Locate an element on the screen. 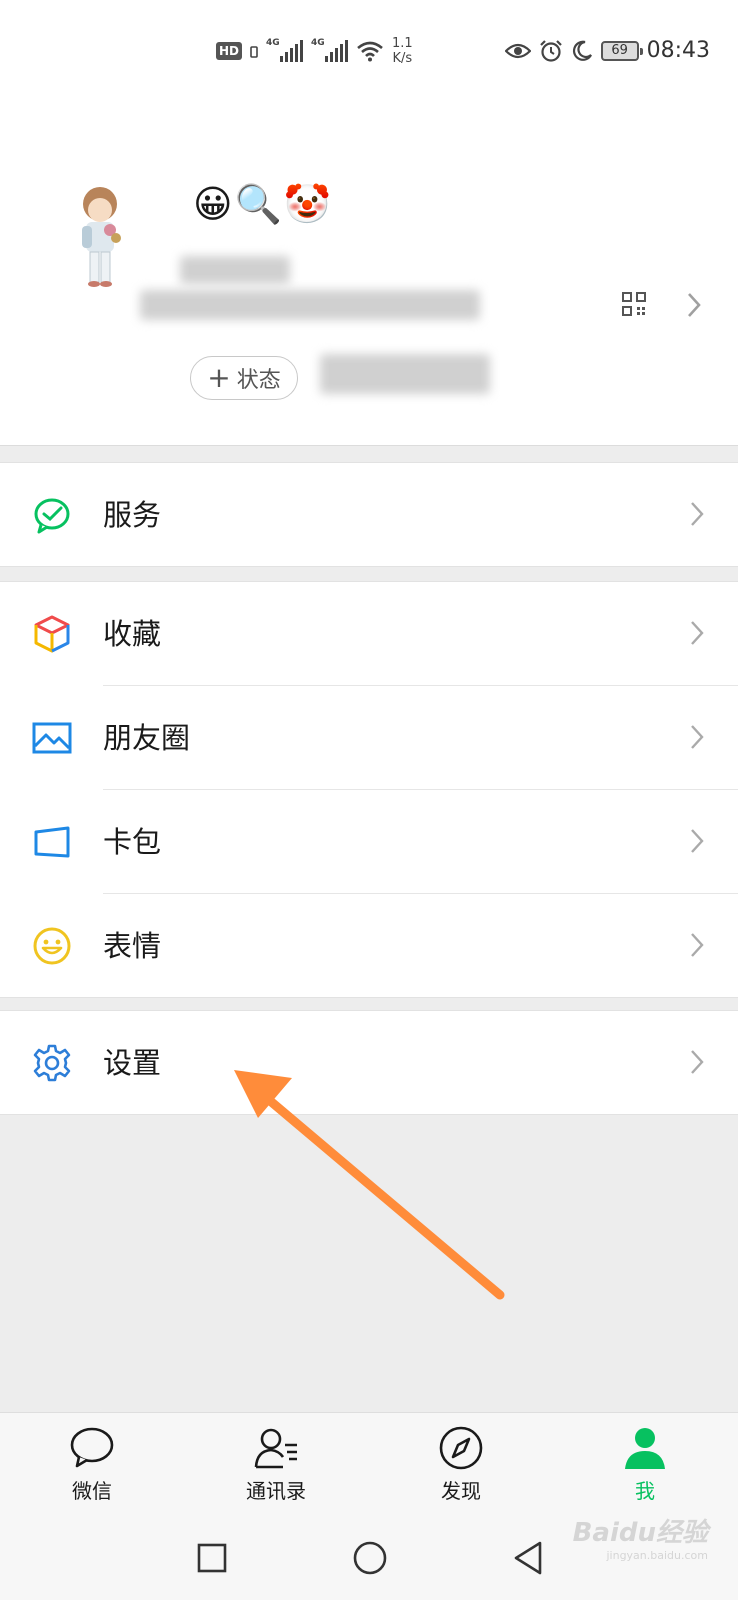 This screenshot has width=738, height=1600. menu-item-favorites: 收藏 is located at coordinates (369, 633).